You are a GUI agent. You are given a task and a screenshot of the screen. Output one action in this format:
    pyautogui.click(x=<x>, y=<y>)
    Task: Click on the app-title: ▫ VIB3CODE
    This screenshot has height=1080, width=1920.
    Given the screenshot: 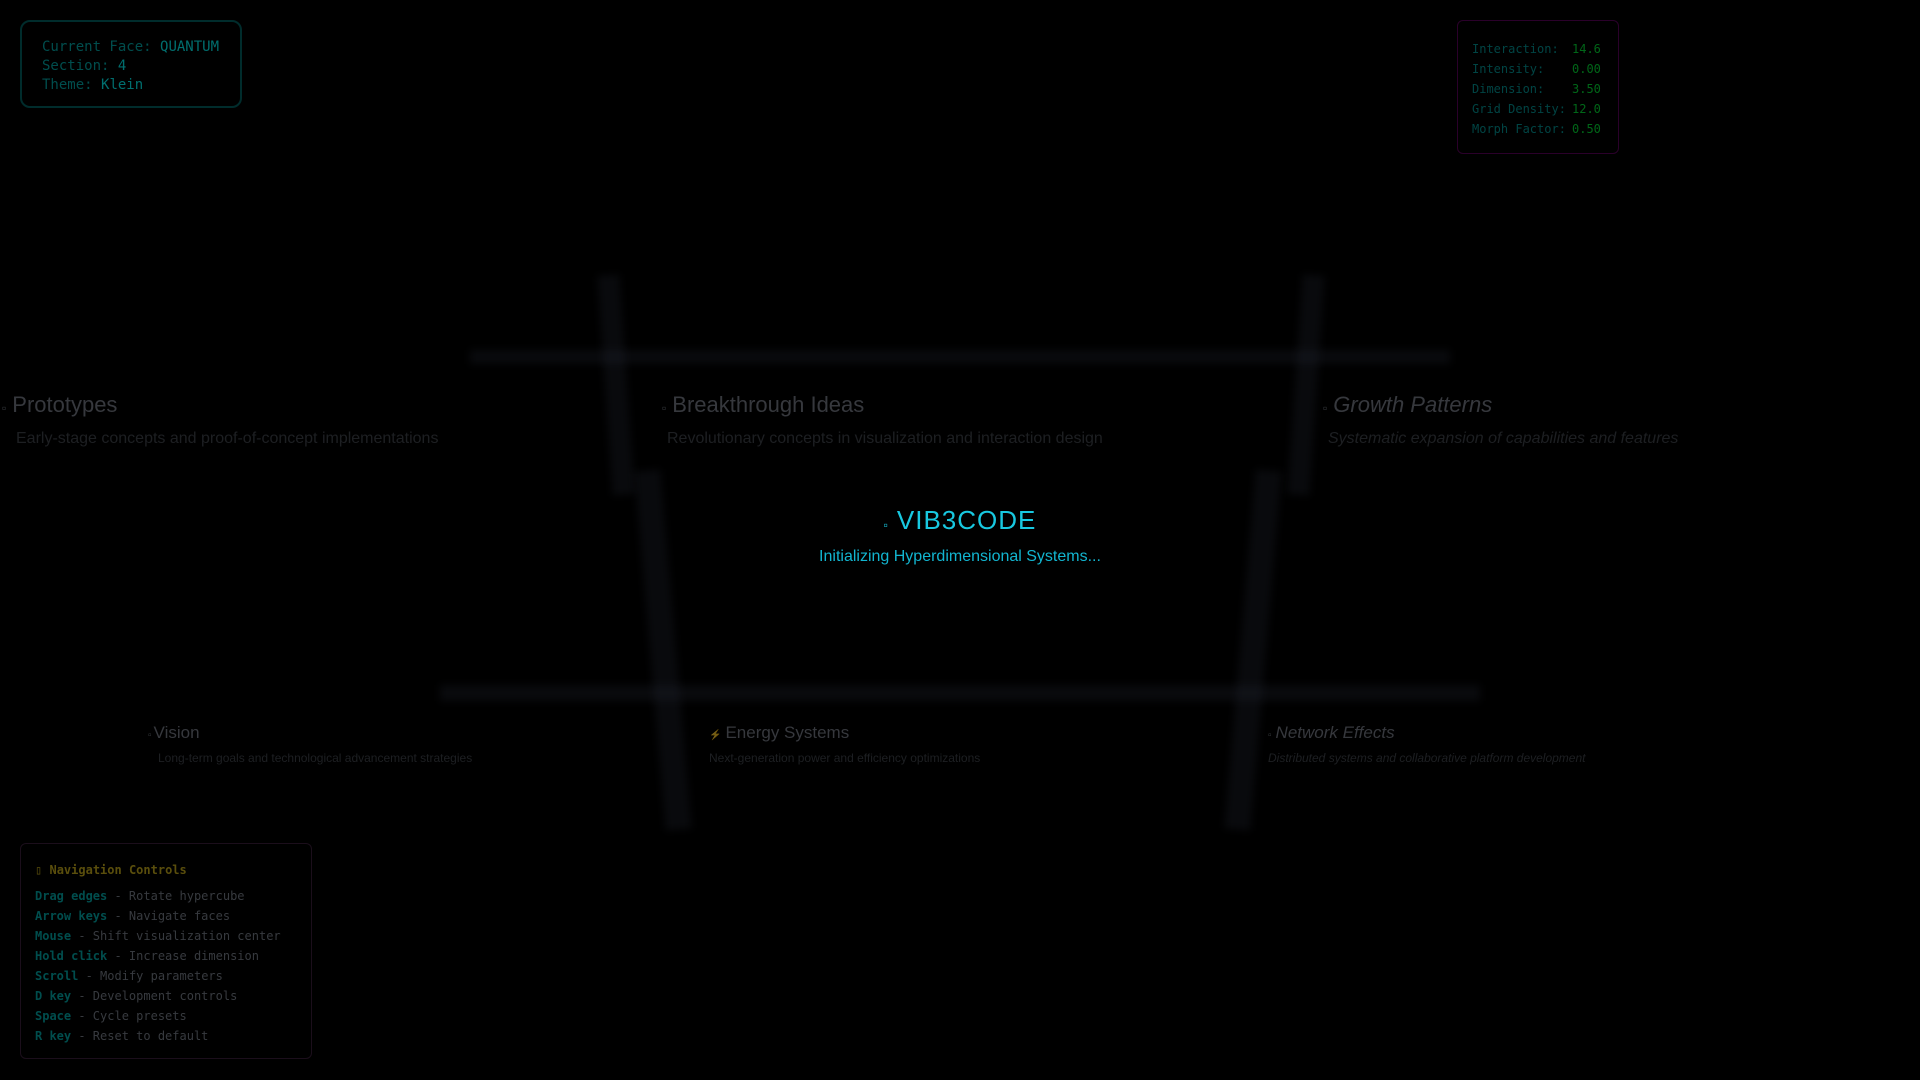 What is the action you would take?
    pyautogui.click(x=960, y=520)
    